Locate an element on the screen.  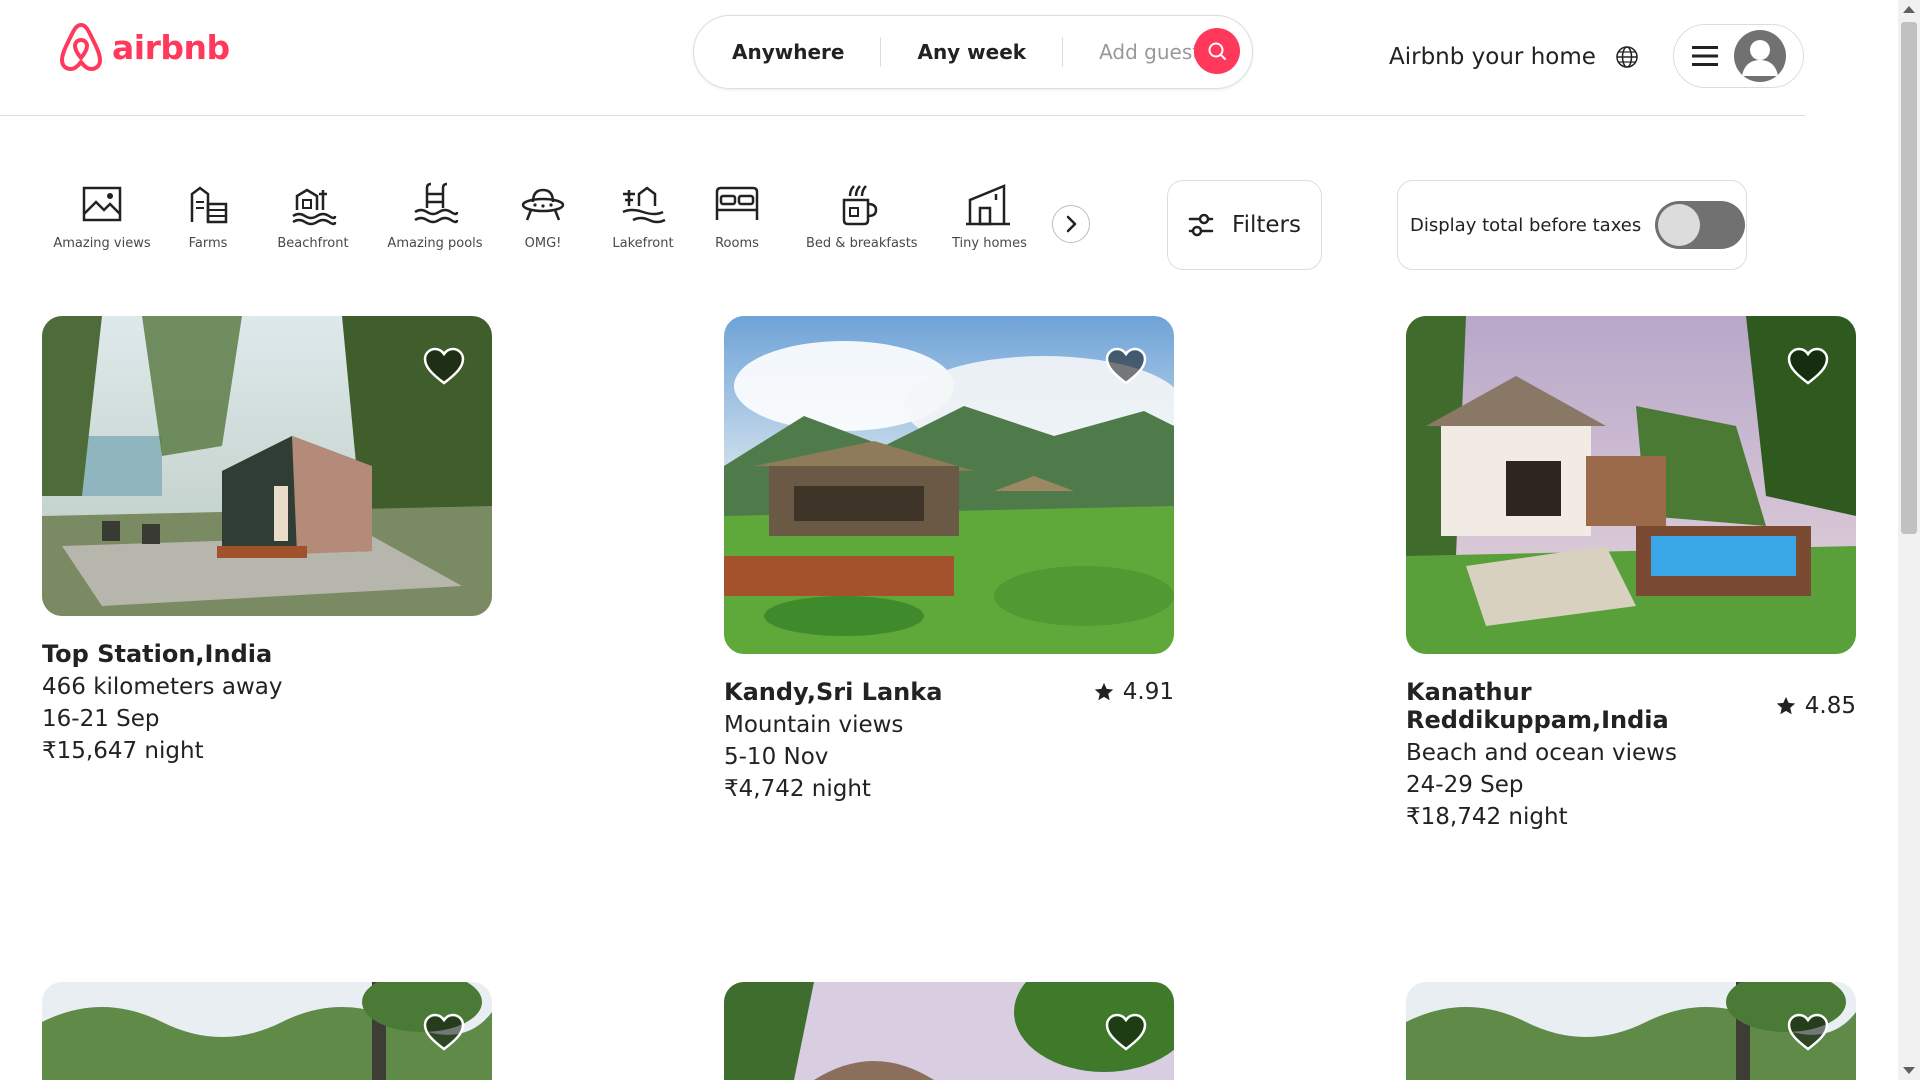
category-farms: Farms is located at coordinates (208, 215).